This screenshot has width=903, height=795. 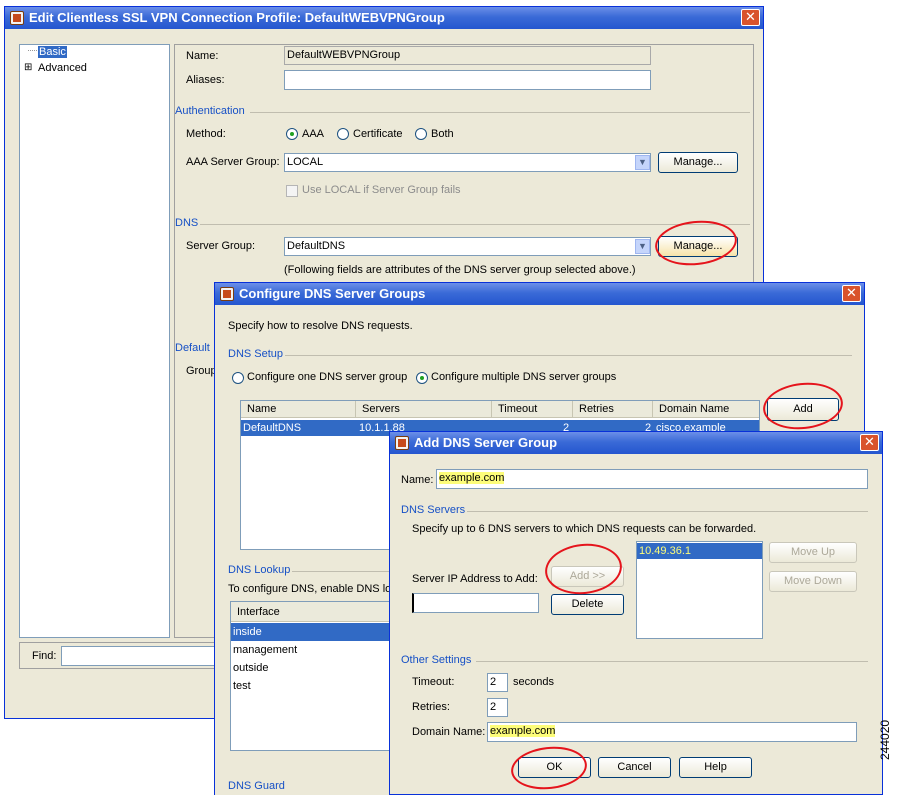 What do you see at coordinates (227, 294) in the screenshot?
I see `dns-groups-app-icon` at bounding box center [227, 294].